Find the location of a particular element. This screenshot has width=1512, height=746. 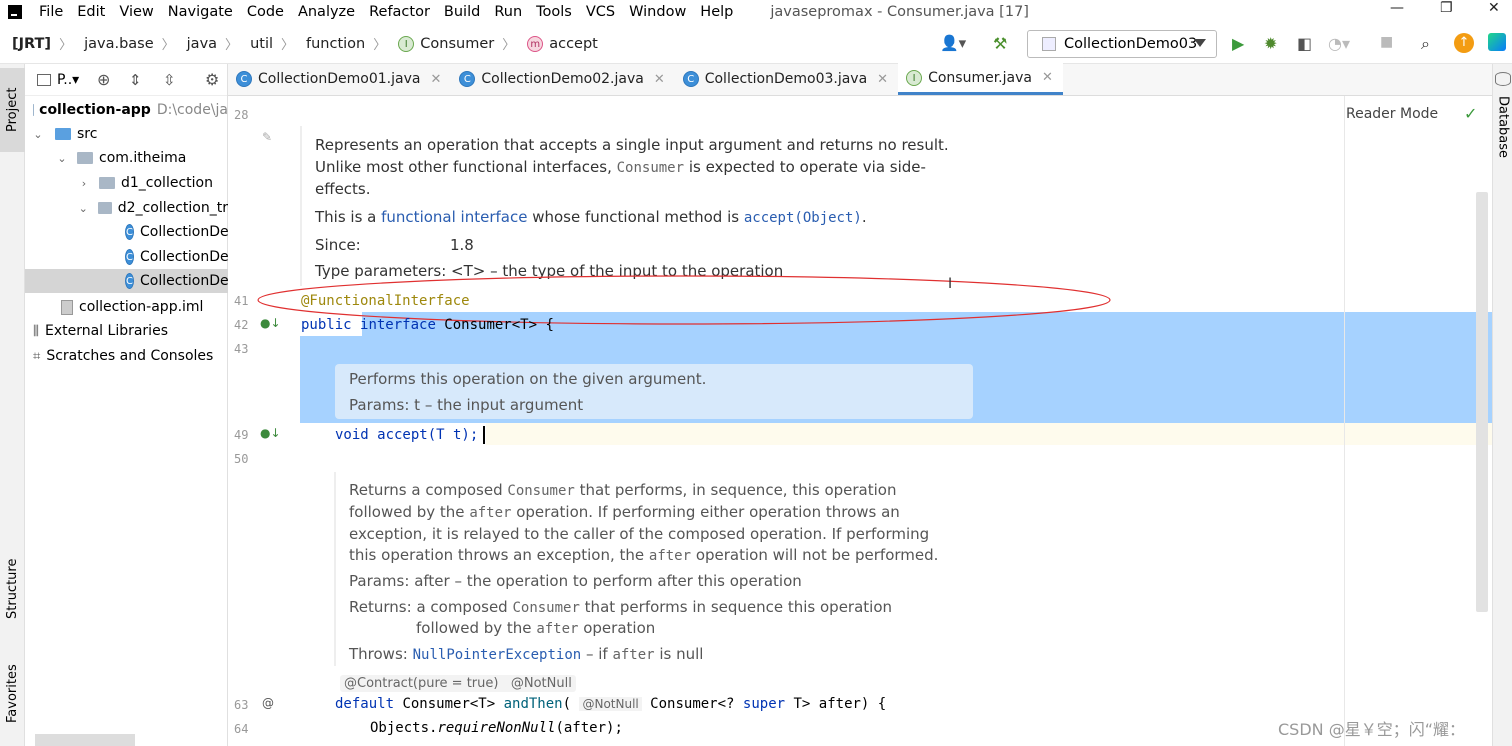

tree-item-collectiondemo02: C CollectionDe is located at coordinates (126, 257).